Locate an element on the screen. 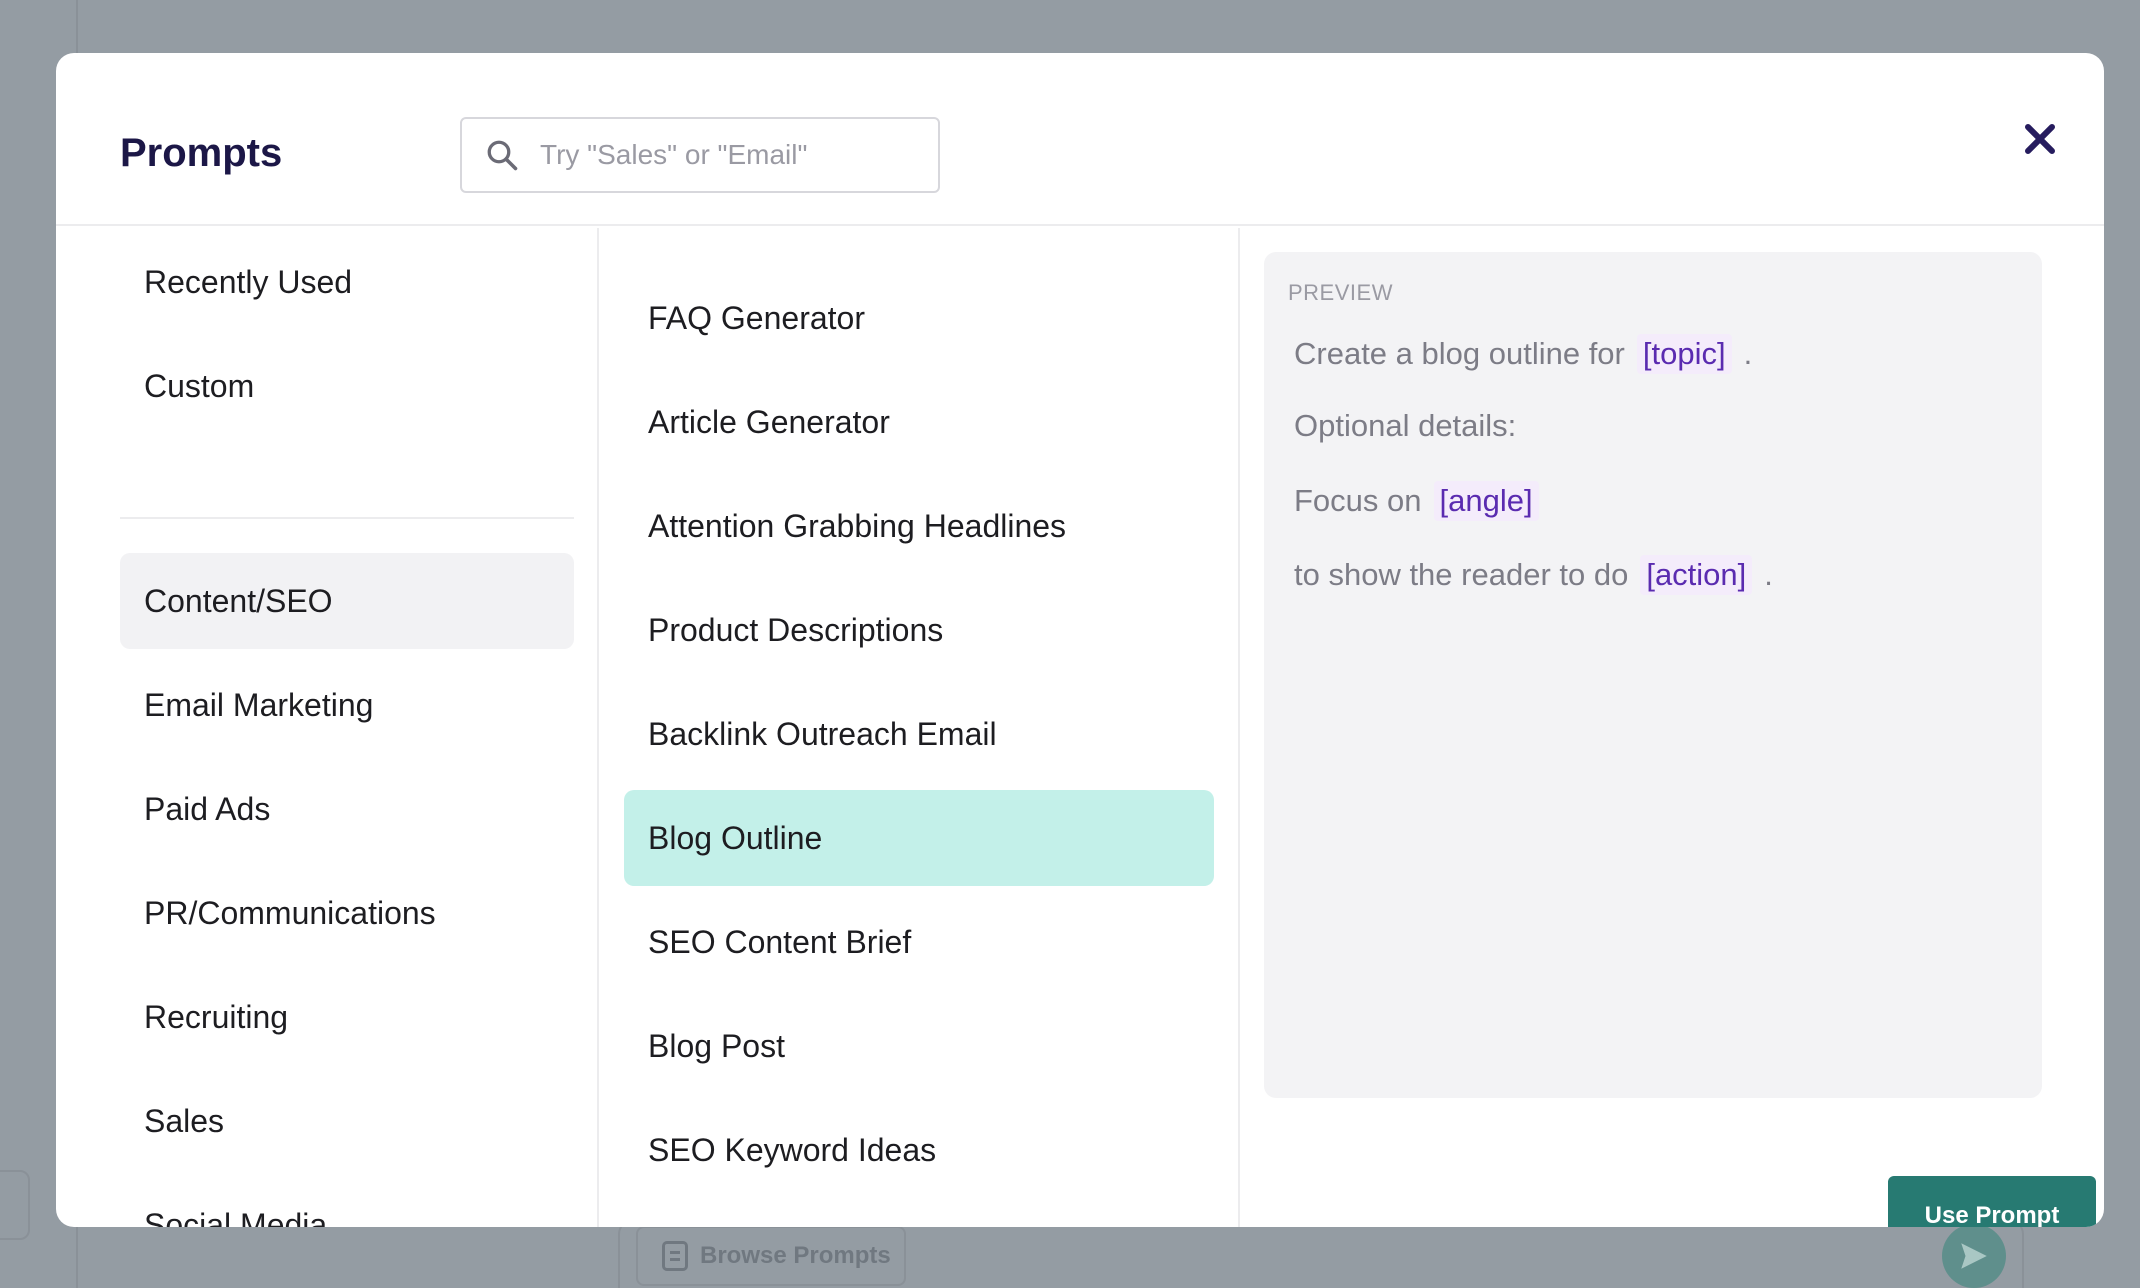  search-box is located at coordinates (700, 155).